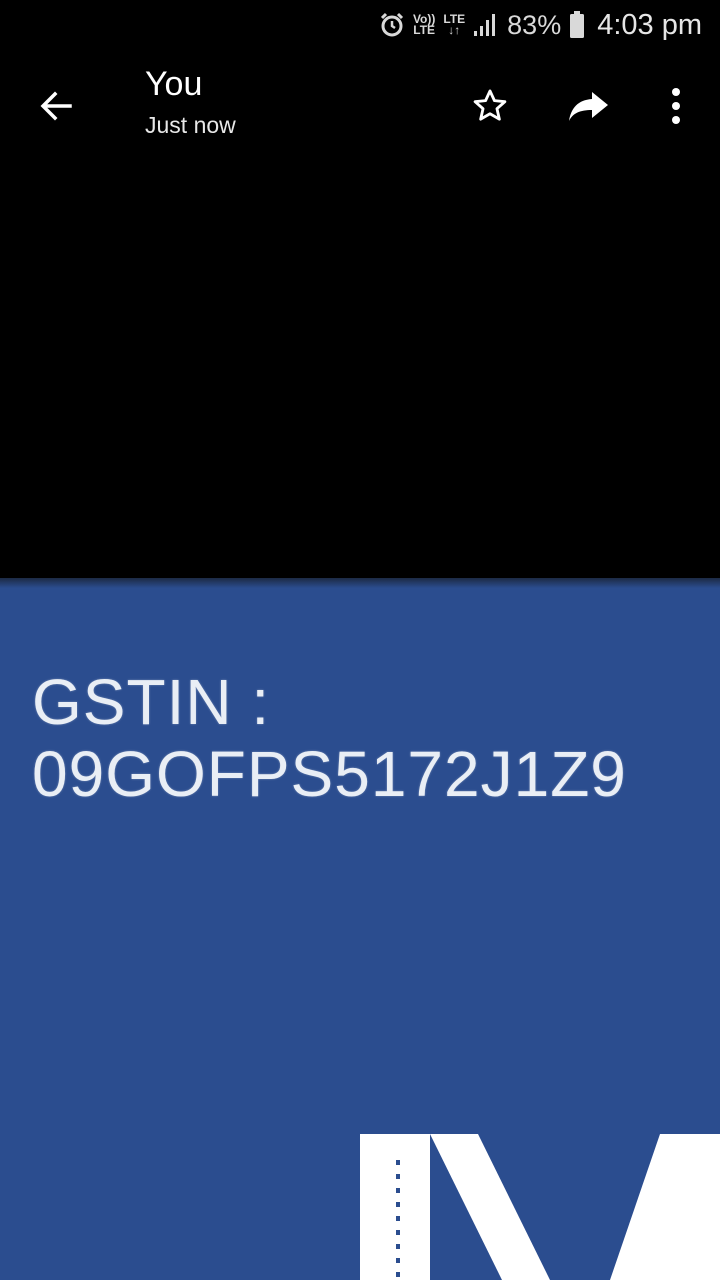  I want to click on battery-icon, so click(577, 25).